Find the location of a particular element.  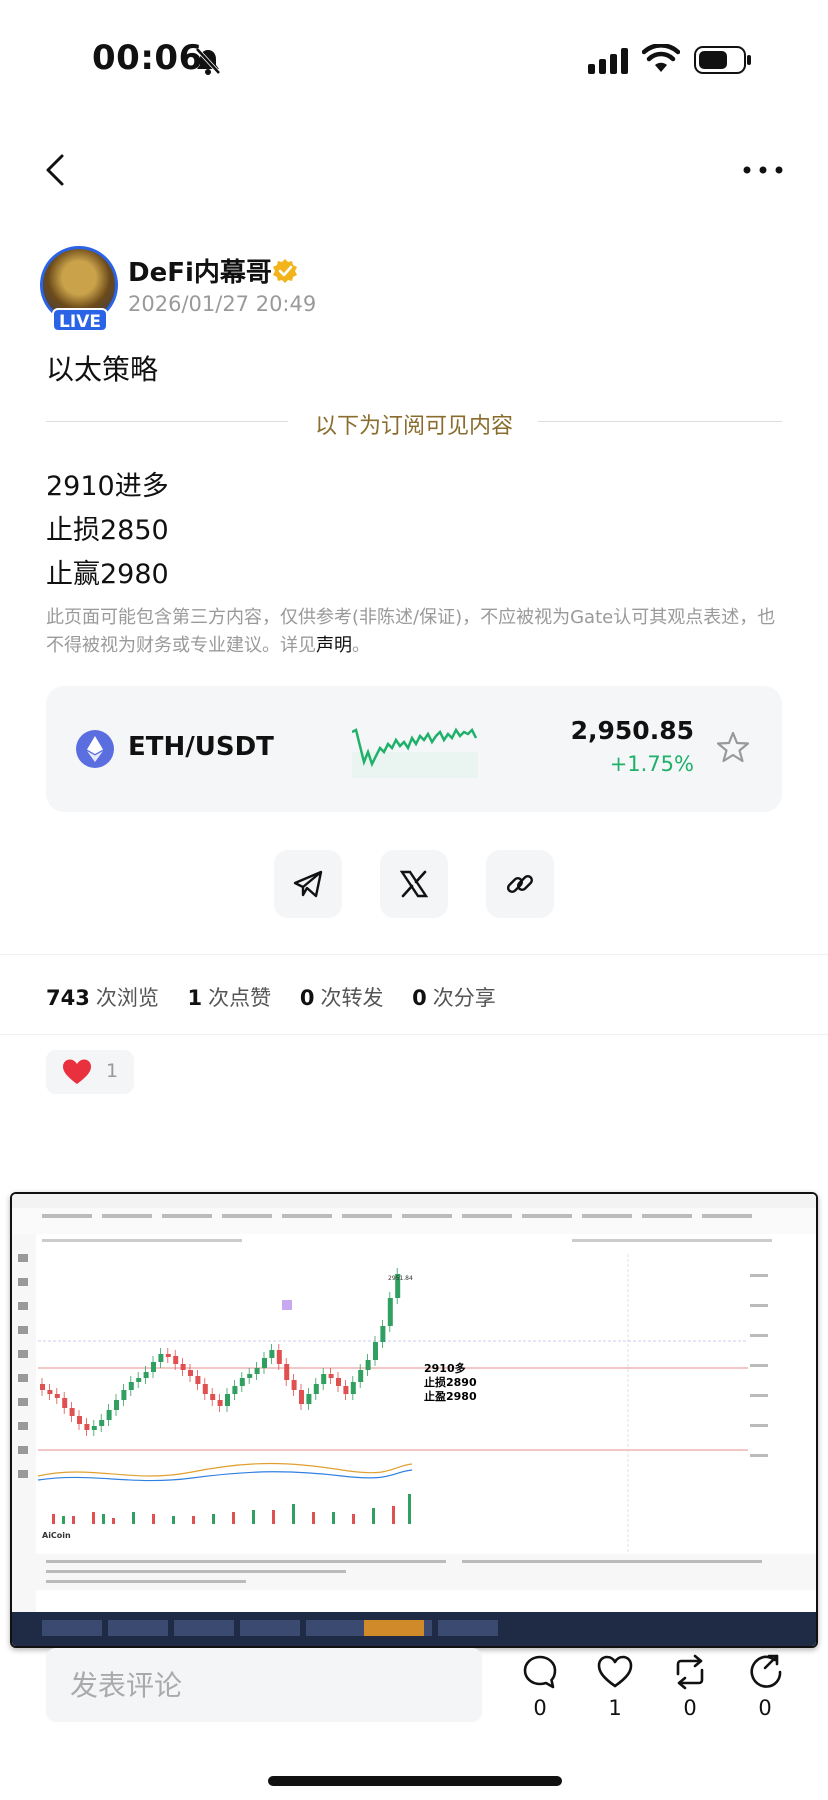

share-telegram-button is located at coordinates (308, 884).